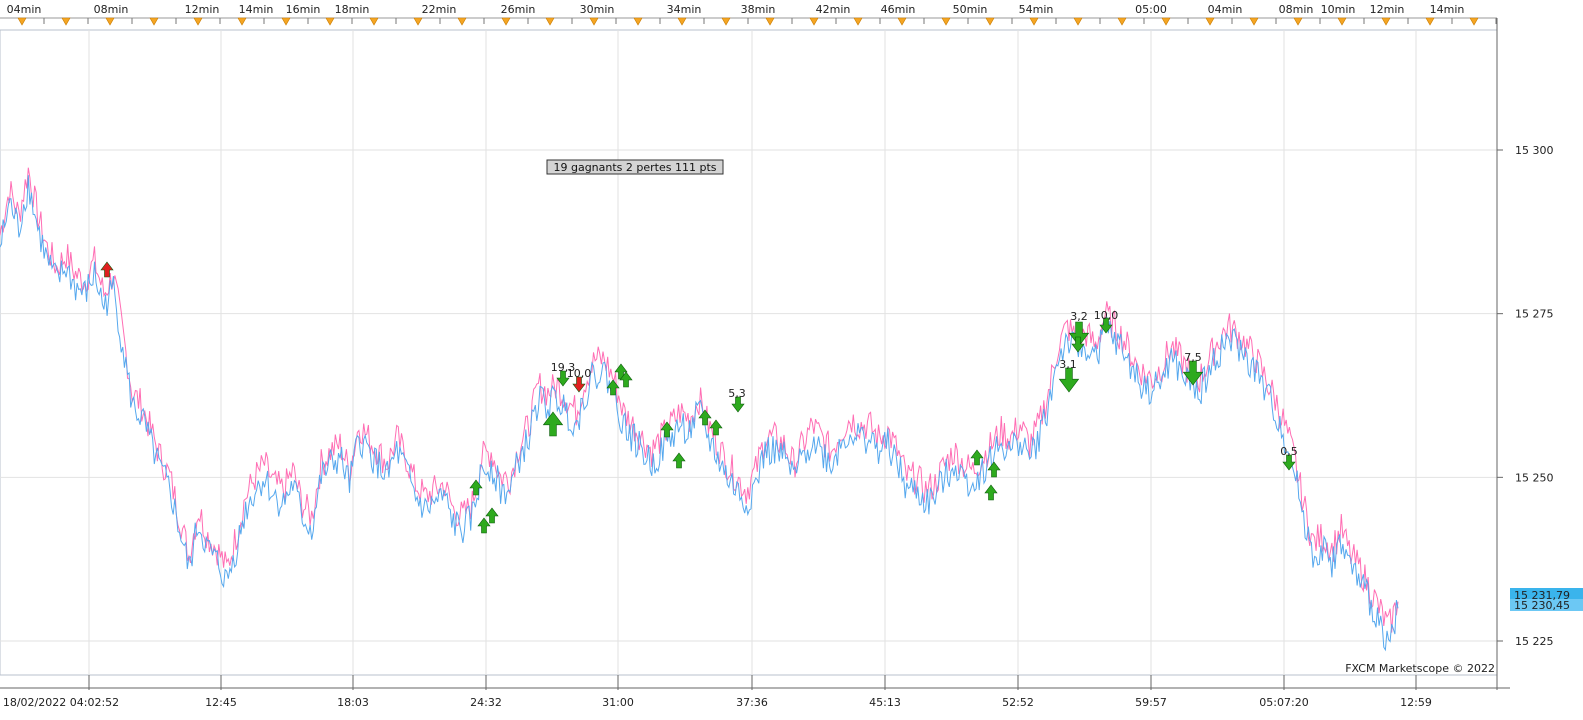  What do you see at coordinates (1534, 314) in the screenshot?
I see `y-tick-label: 15 275` at bounding box center [1534, 314].